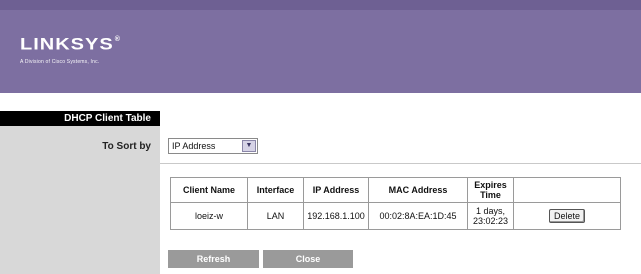 The height and width of the screenshot is (274, 641). I want to click on spacer-band-right, so click(400, 102).